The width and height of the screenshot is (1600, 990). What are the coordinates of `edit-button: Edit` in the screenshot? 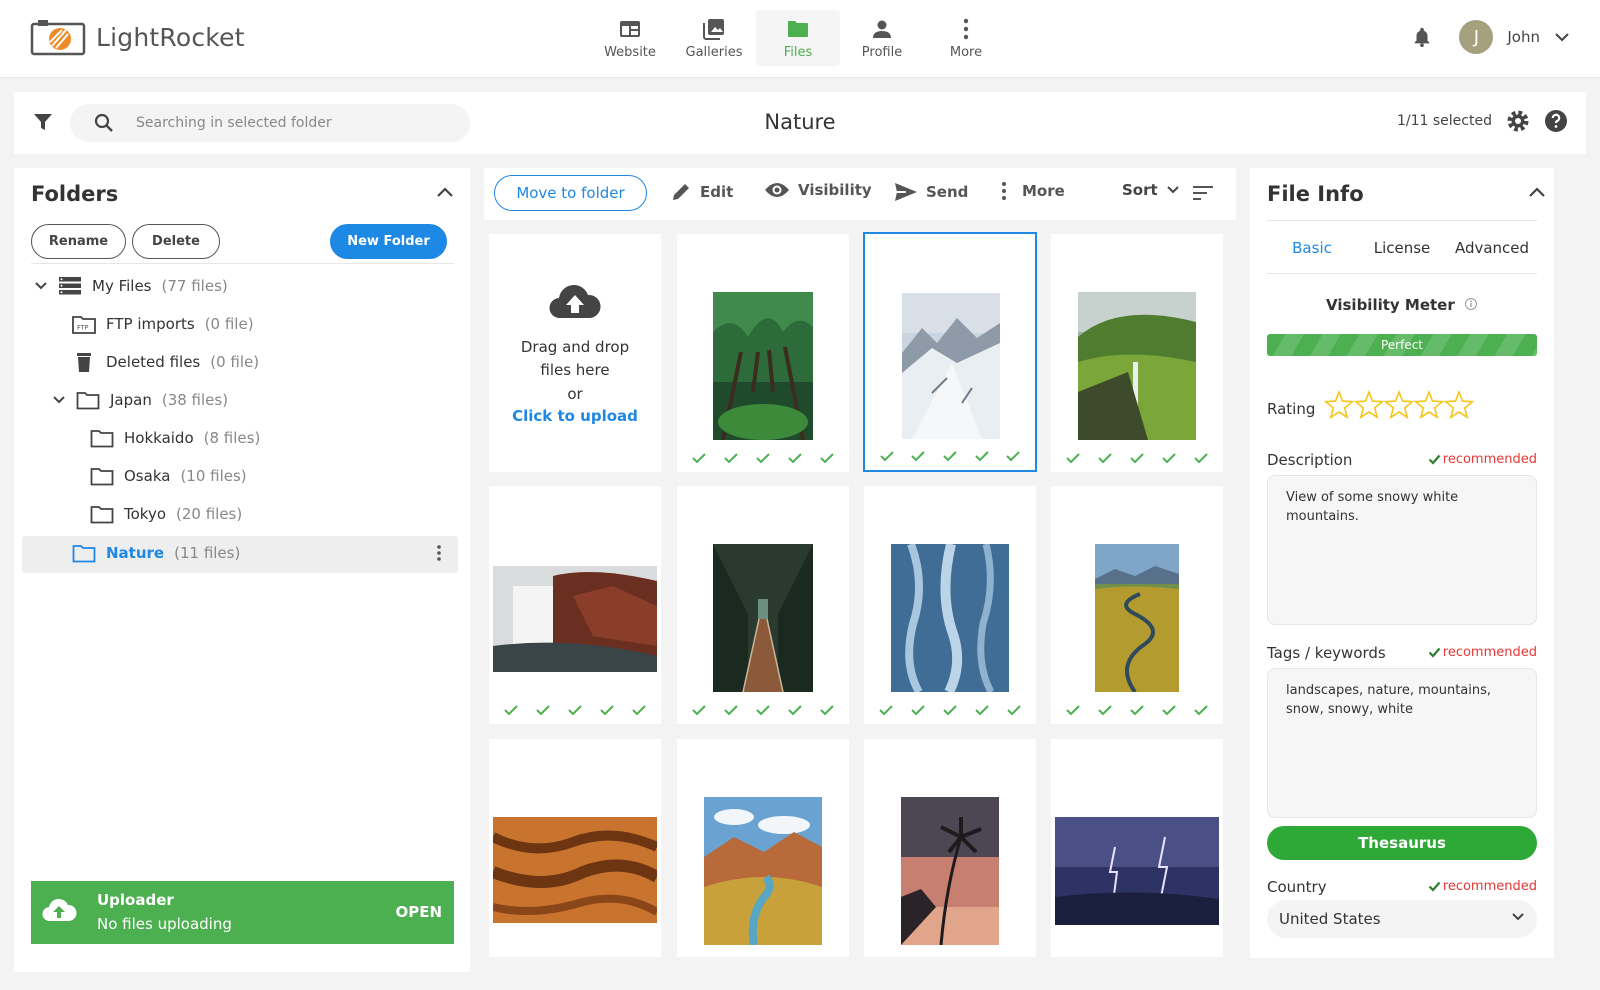 It's located at (701, 192).